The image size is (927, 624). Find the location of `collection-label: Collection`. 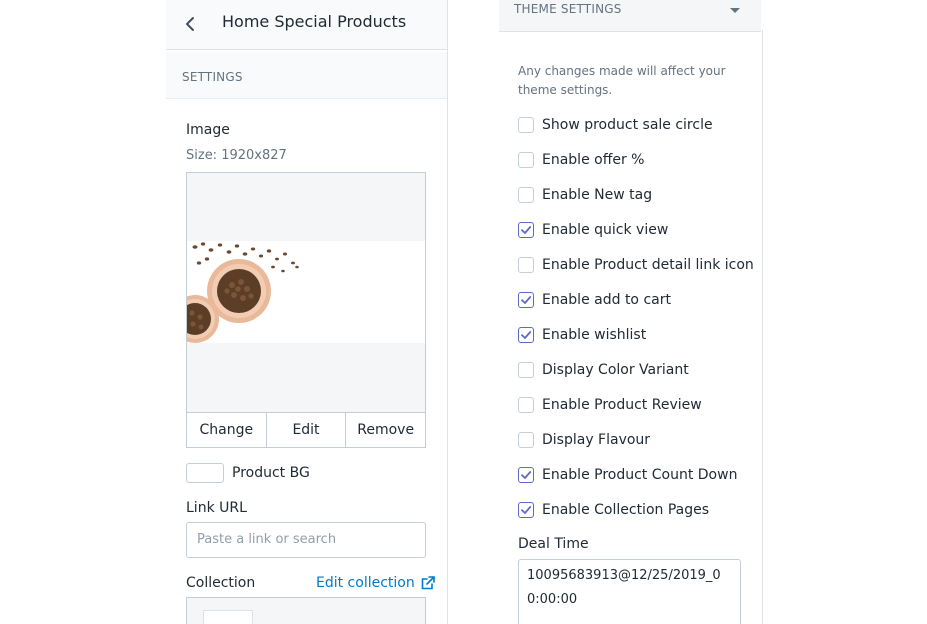

collection-label: Collection is located at coordinates (221, 583).